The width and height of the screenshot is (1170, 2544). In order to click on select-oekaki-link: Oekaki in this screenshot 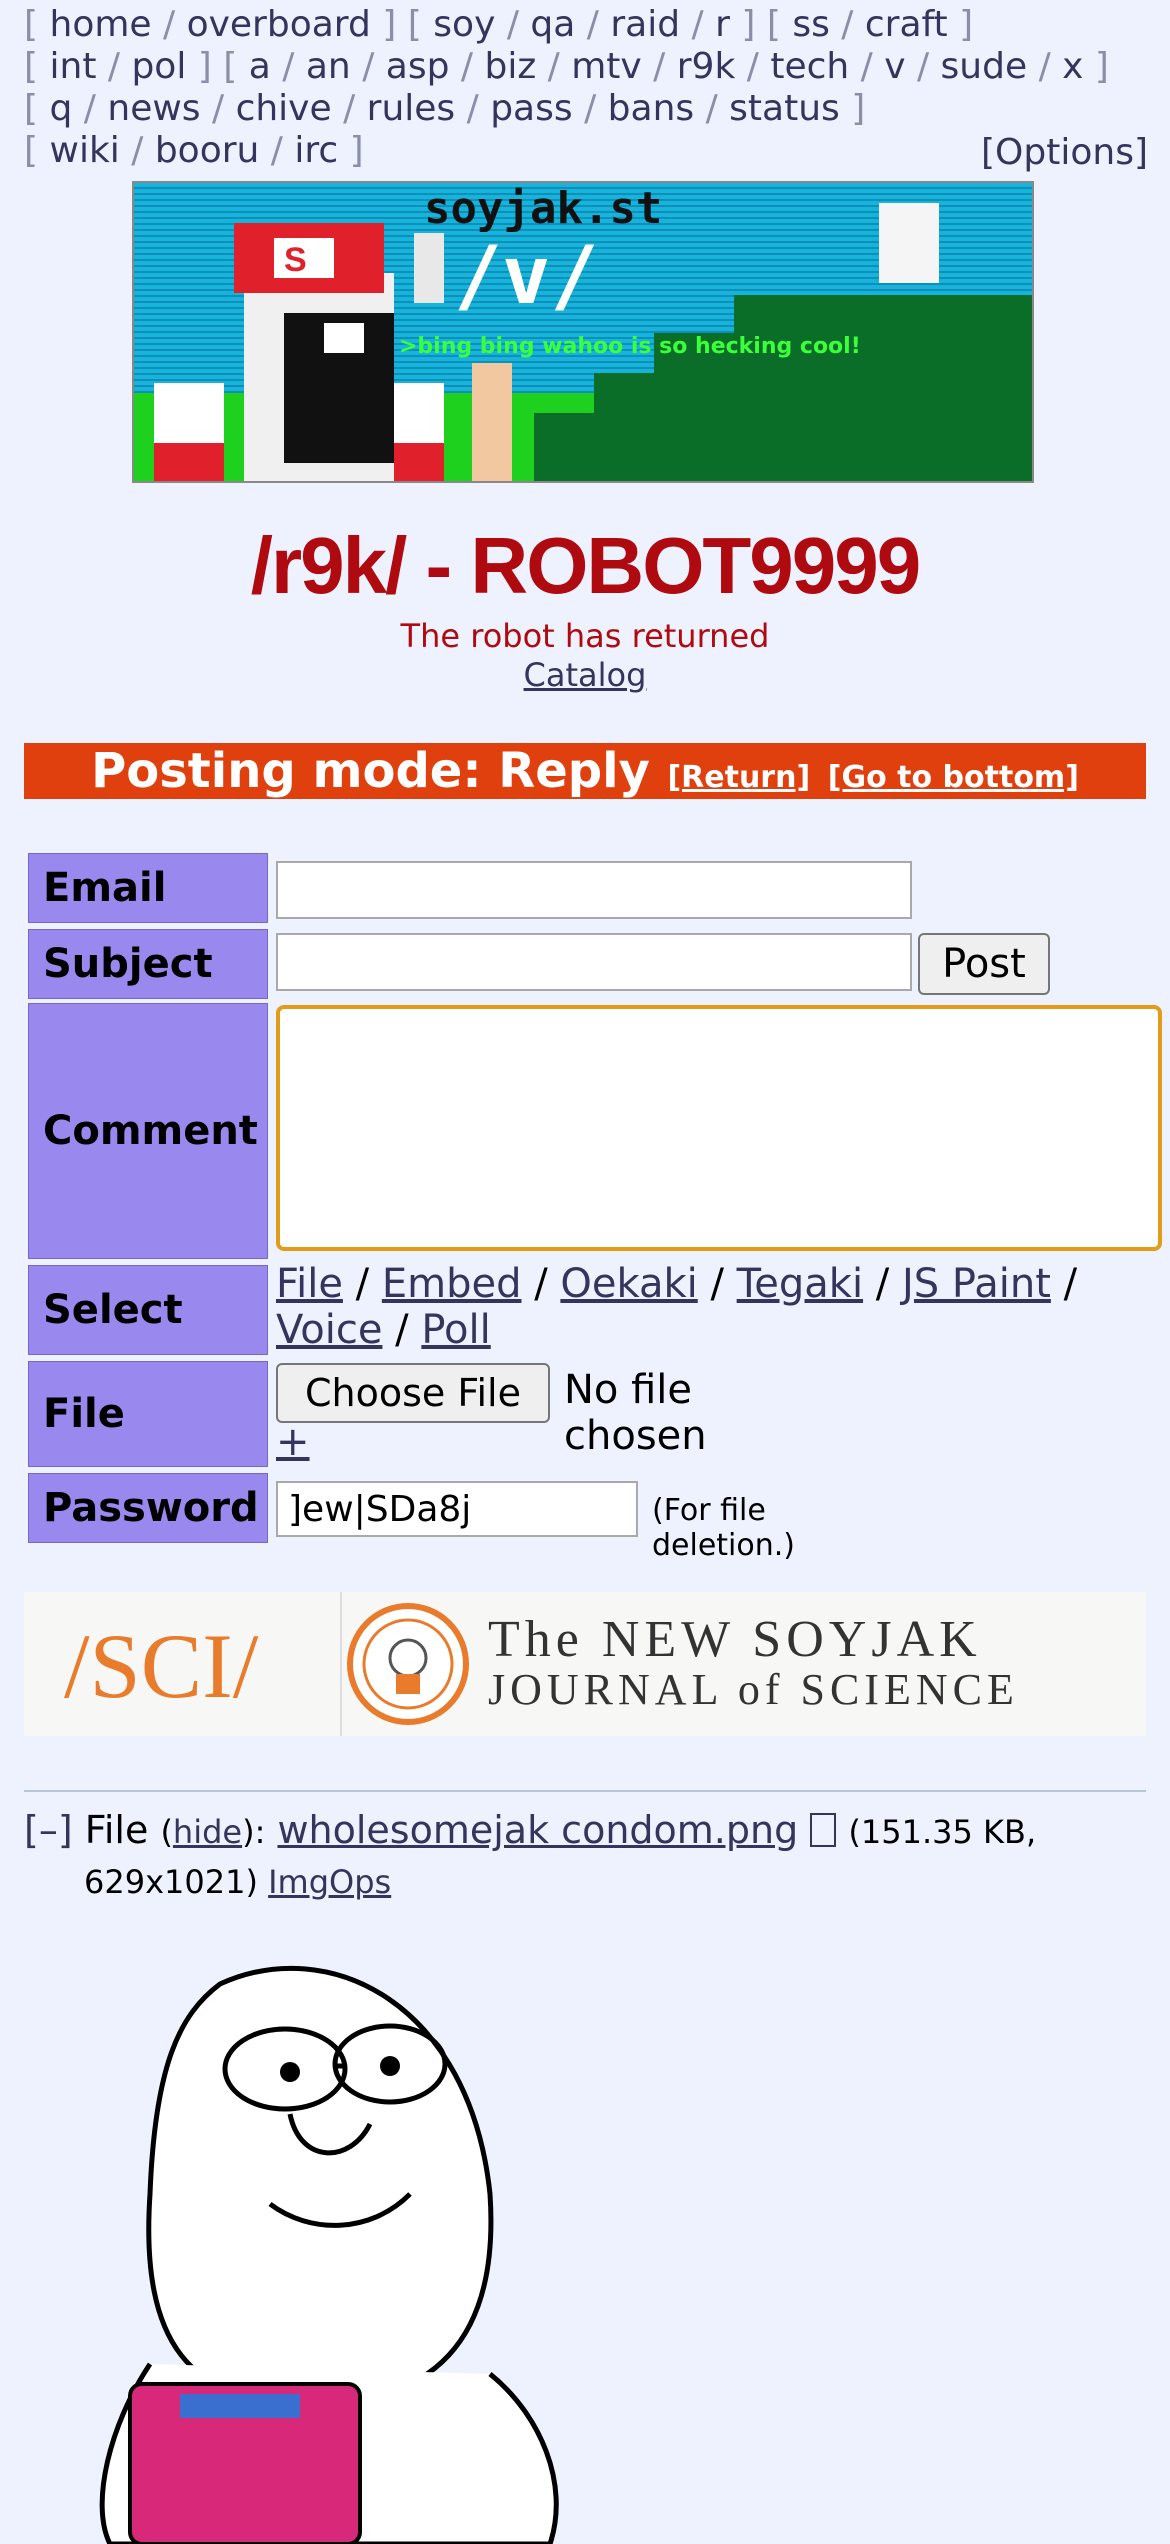, I will do `click(628, 1284)`.